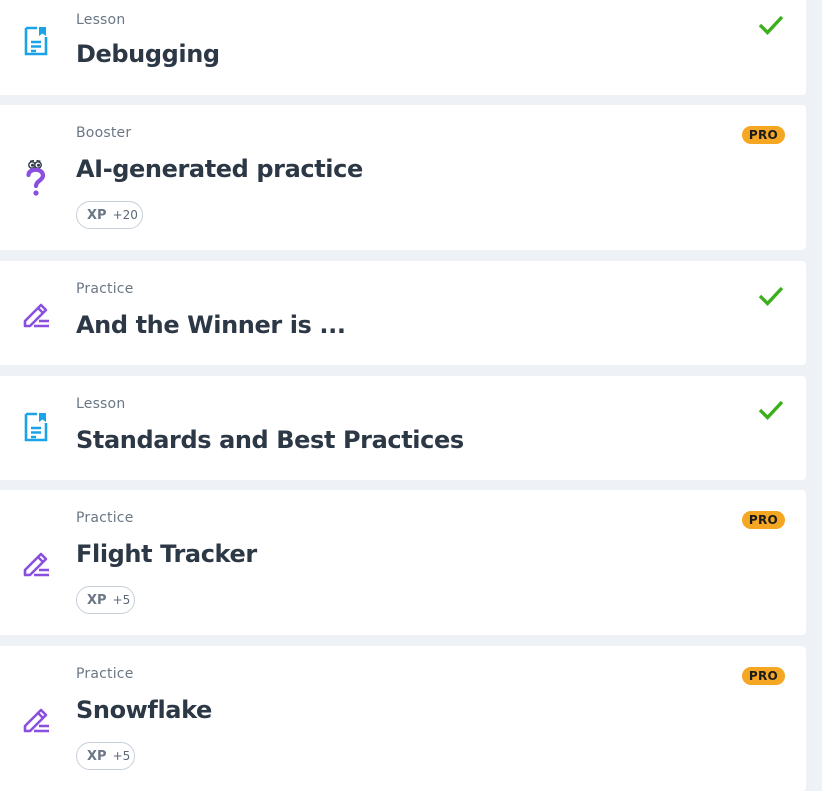 The width and height of the screenshot is (822, 791). What do you see at coordinates (125, 215) in the screenshot?
I see `xp-value: +20` at bounding box center [125, 215].